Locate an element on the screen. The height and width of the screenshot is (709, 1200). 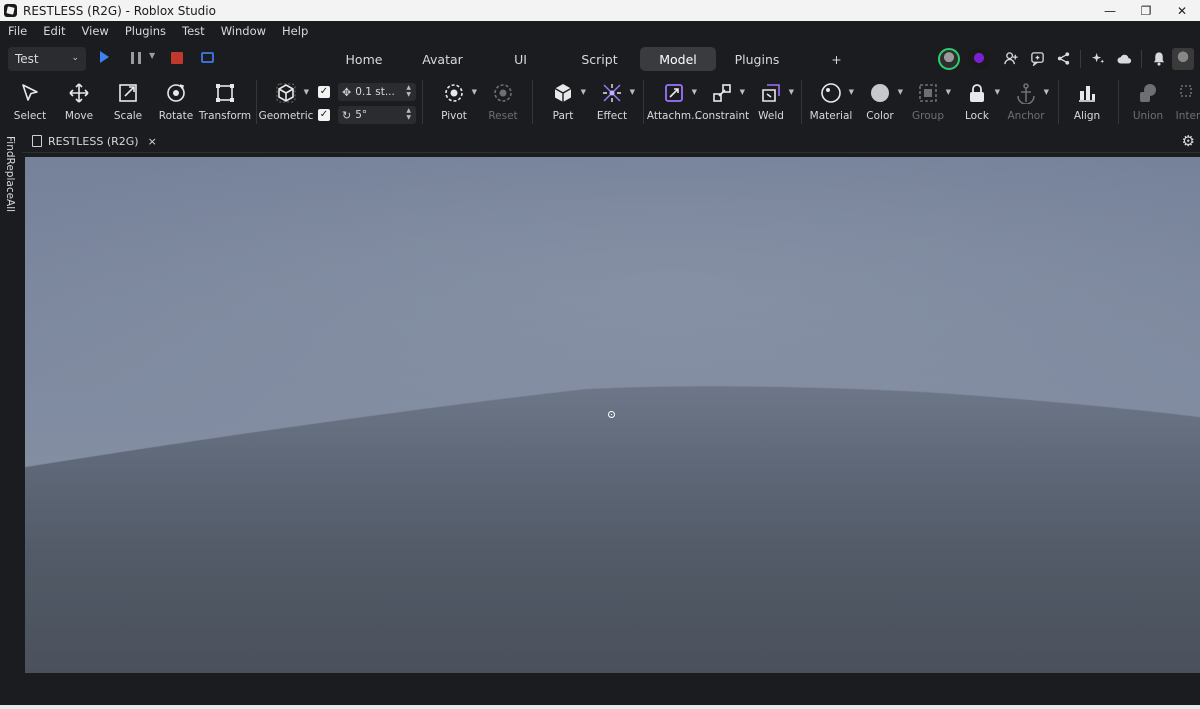
color-tool: ▼ Color is located at coordinates (882, 102).